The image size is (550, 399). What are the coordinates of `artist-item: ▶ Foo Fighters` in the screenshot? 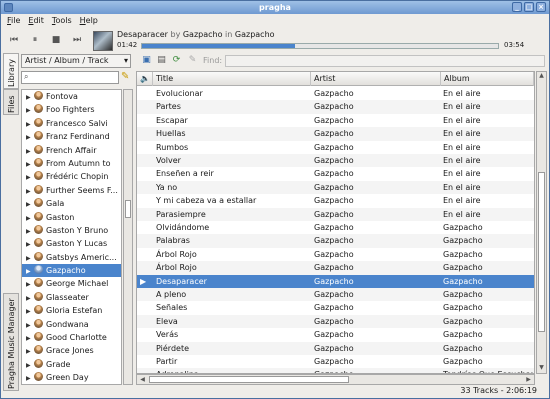 It's located at (71, 109).